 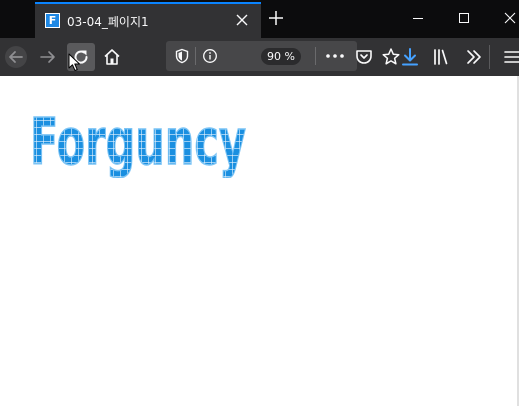 I want to click on toolbar-separator, so click(x=489, y=57).